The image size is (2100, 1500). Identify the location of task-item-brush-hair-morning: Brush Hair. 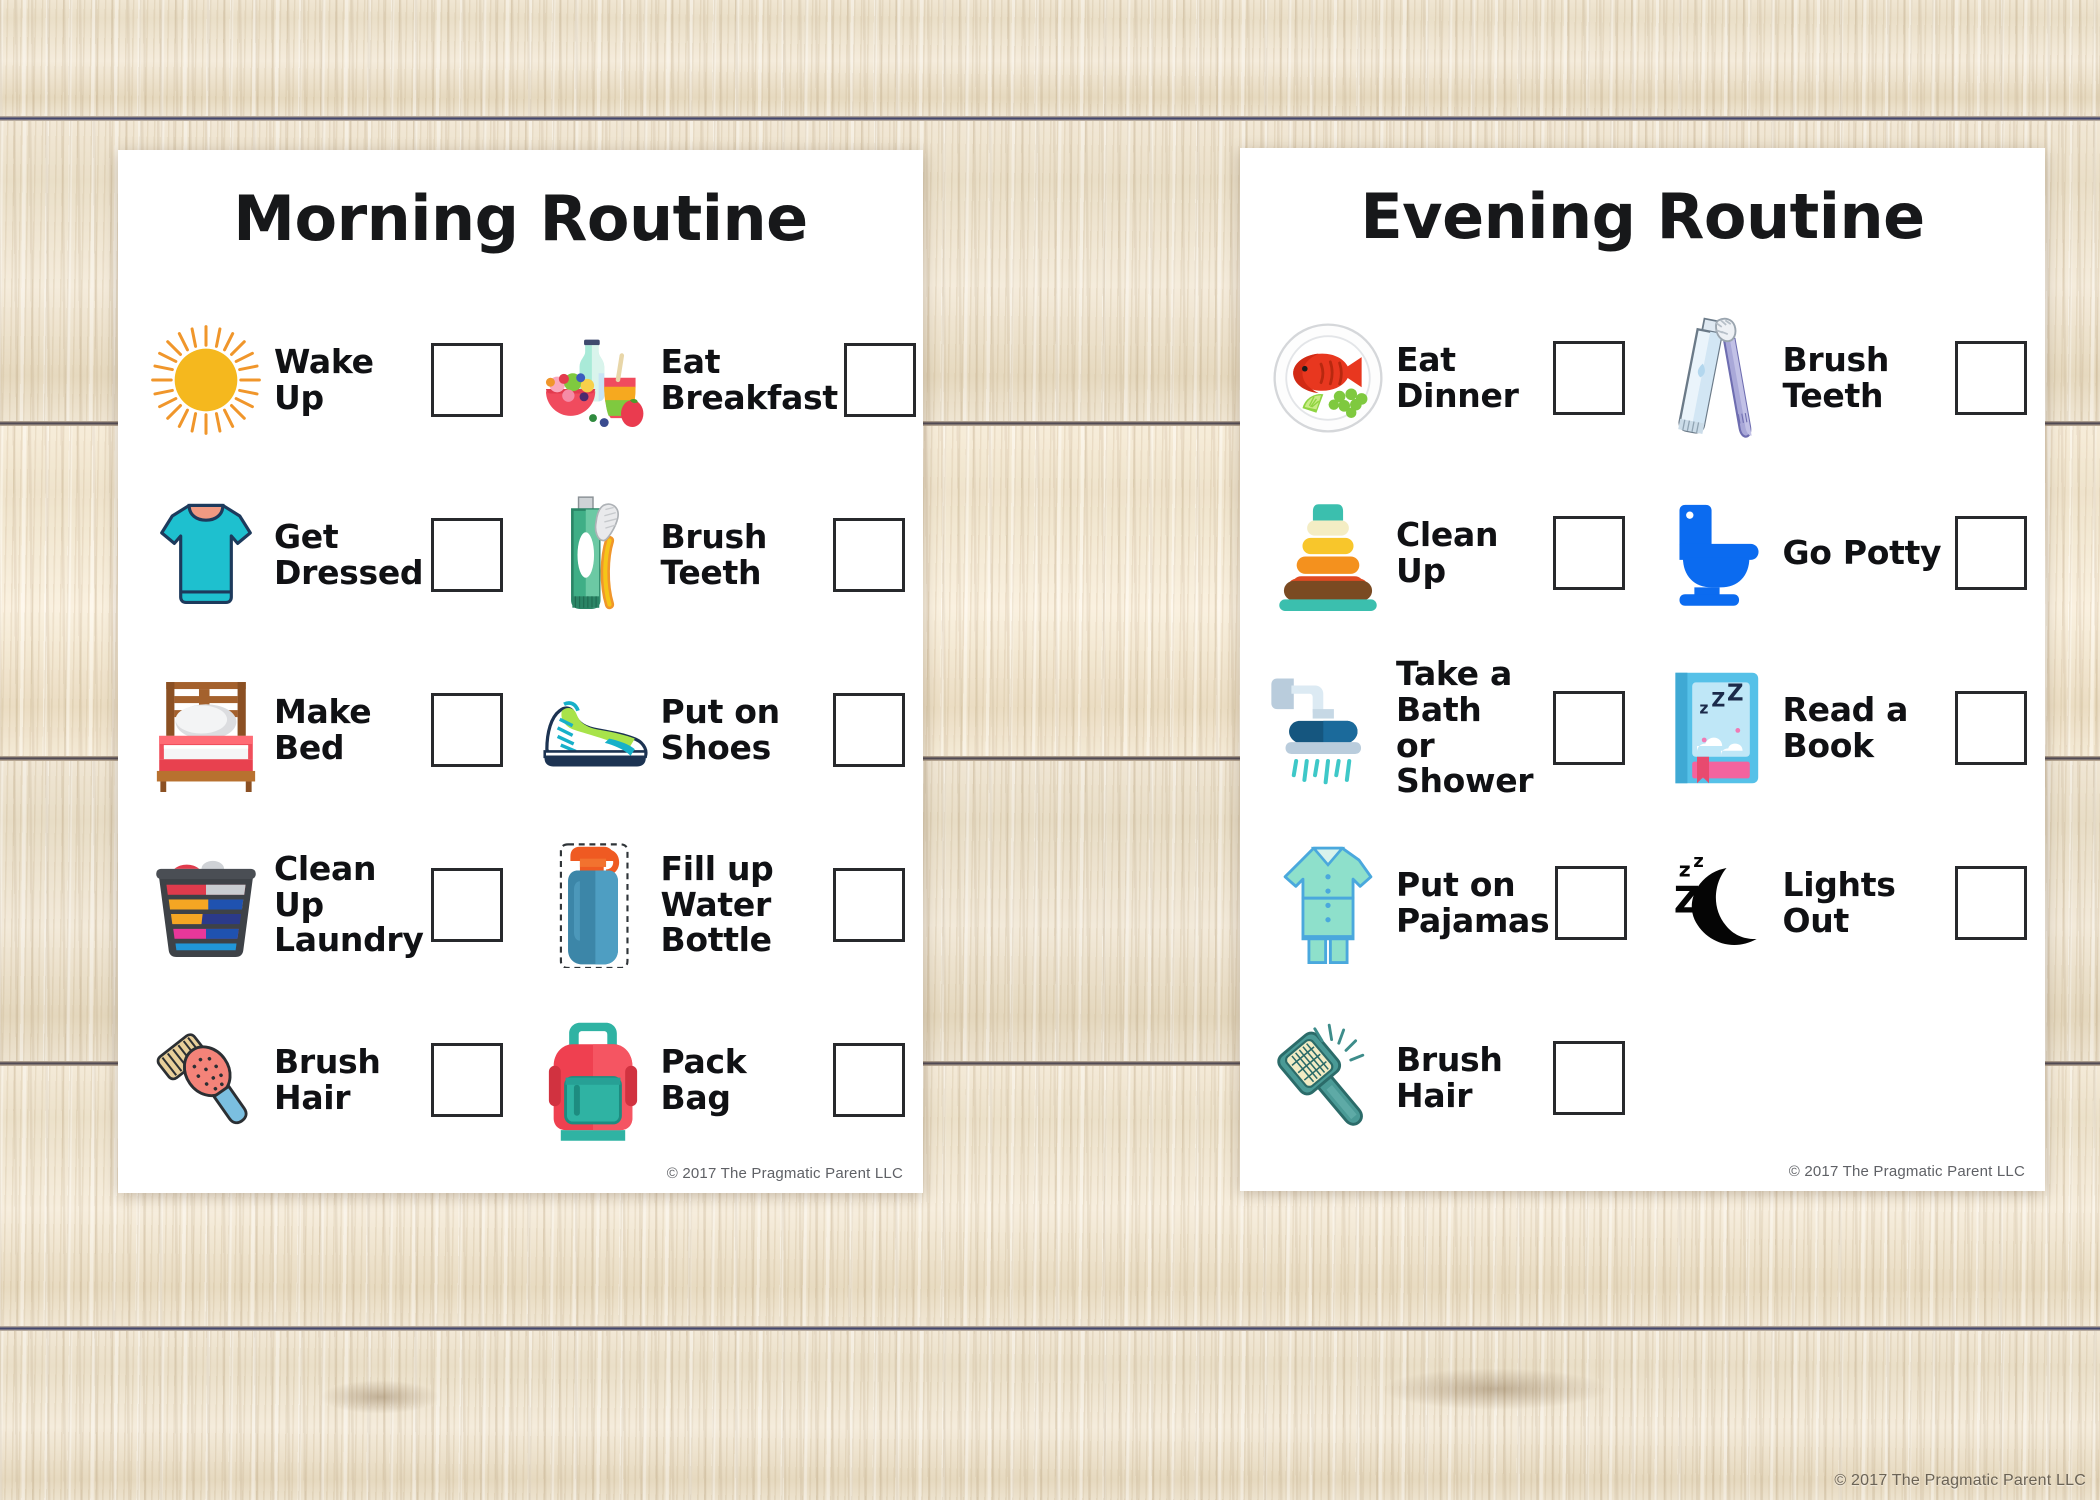
(319, 1080).